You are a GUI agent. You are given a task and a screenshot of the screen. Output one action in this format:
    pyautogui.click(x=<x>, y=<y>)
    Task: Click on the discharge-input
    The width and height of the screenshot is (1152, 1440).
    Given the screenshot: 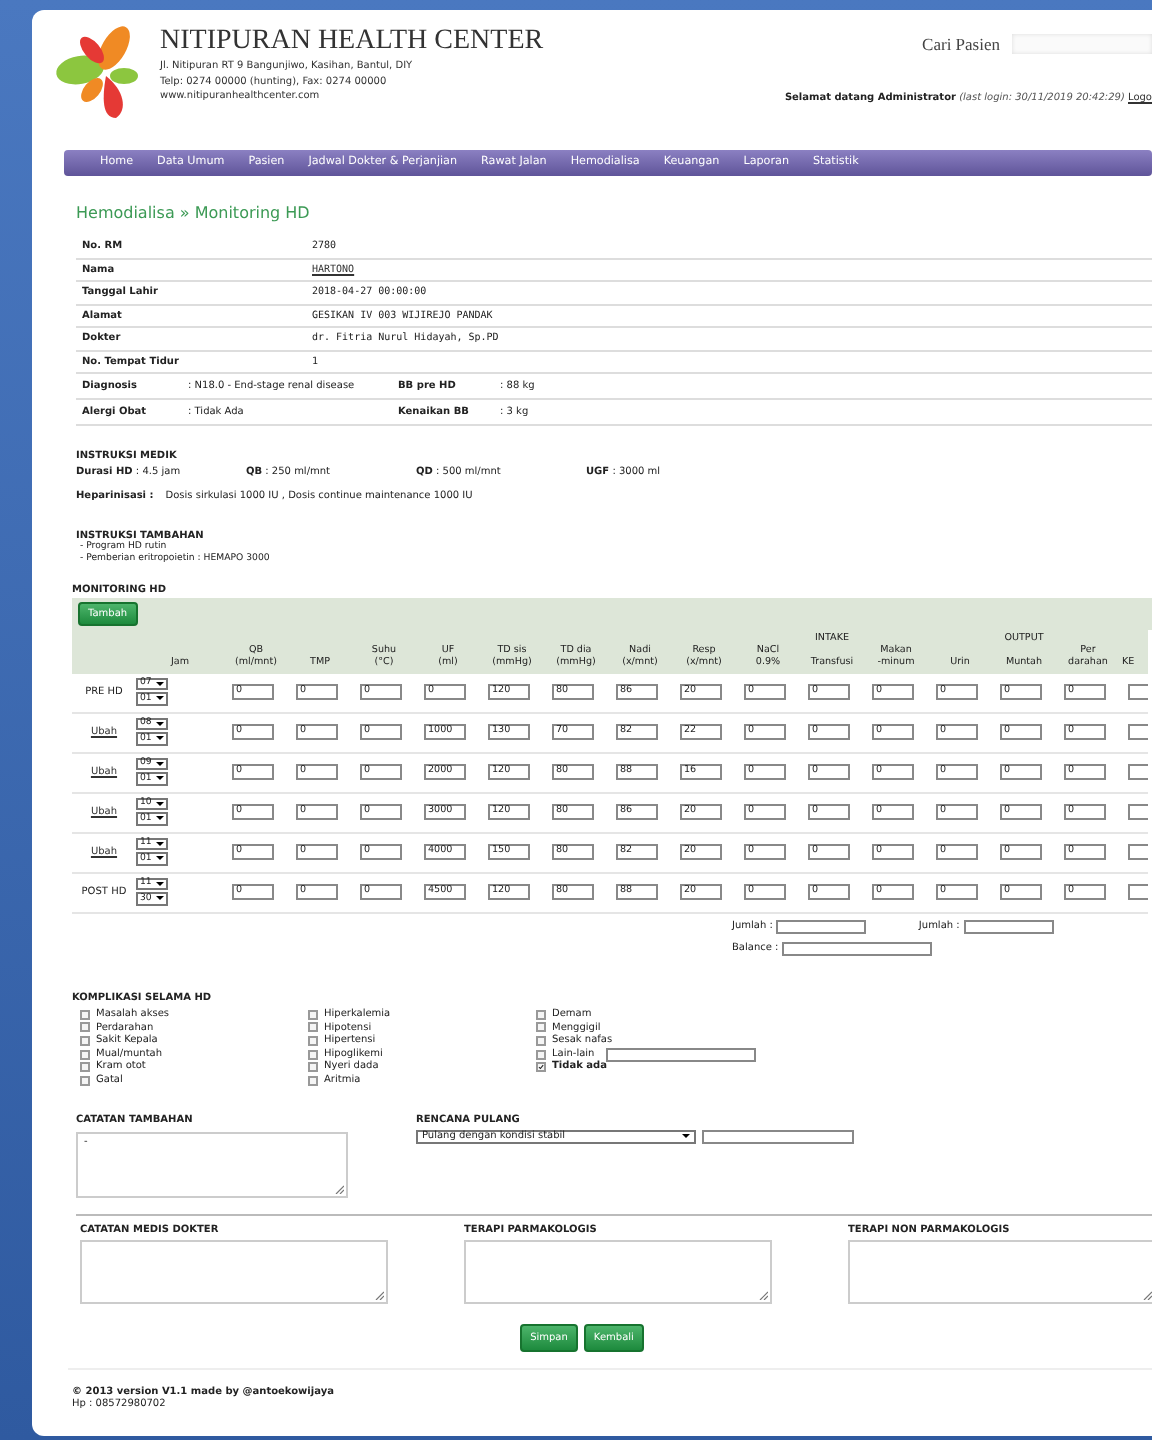 What is the action you would take?
    pyautogui.click(x=778, y=1136)
    